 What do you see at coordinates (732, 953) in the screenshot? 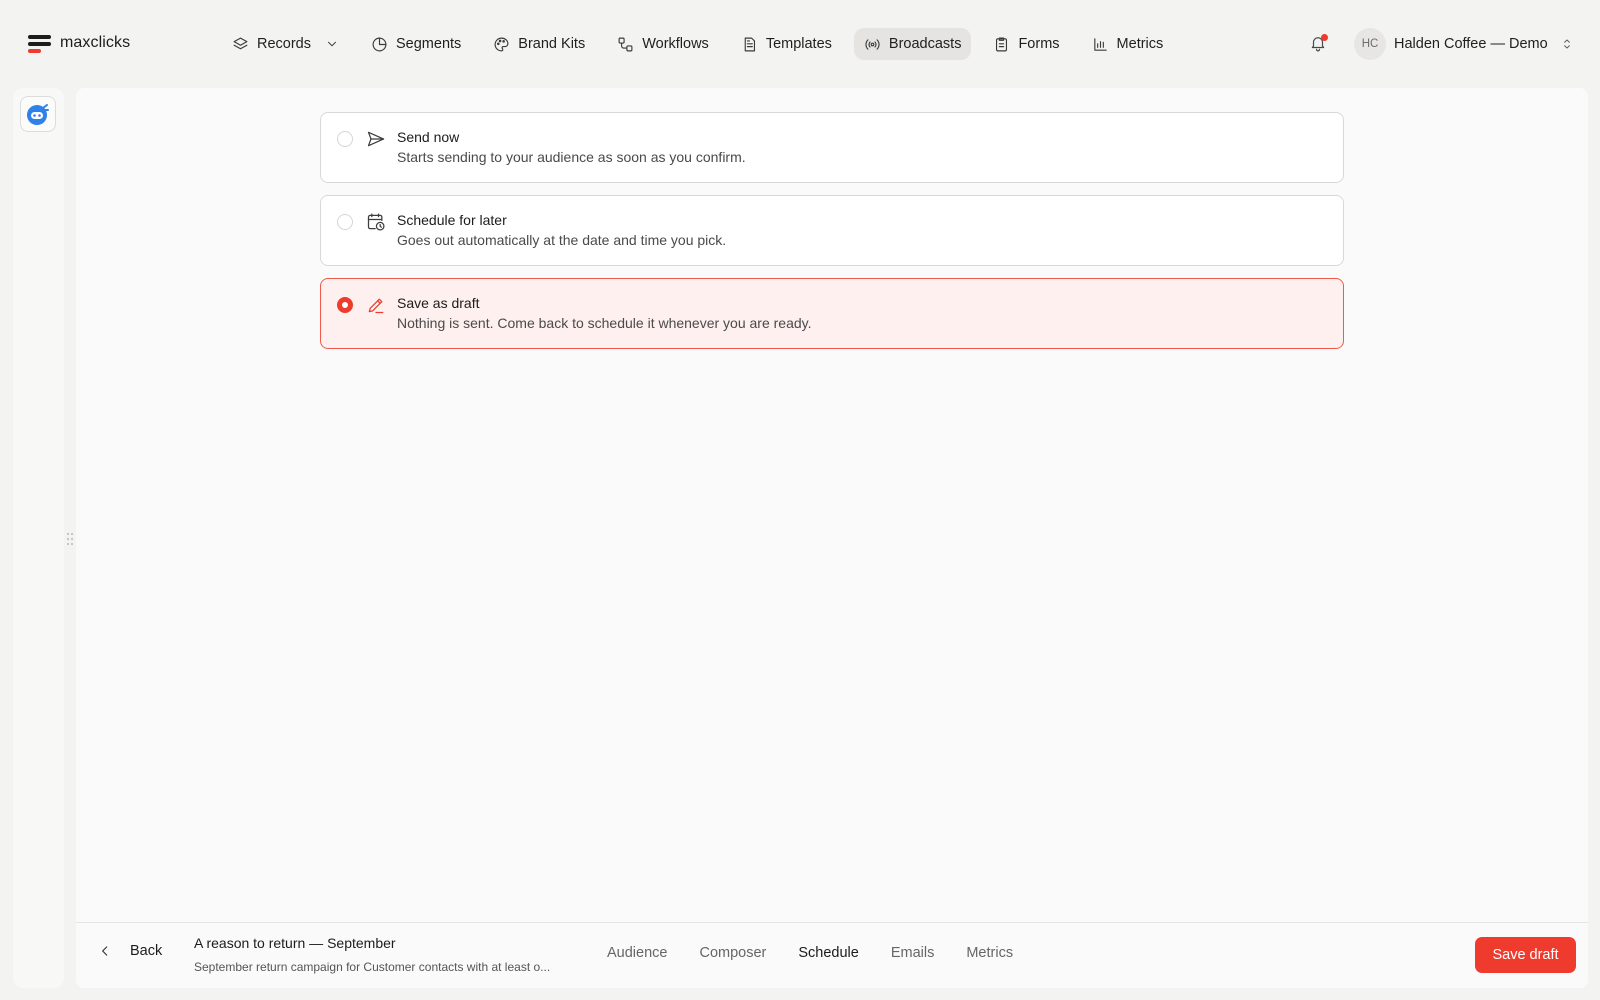
I see `tab-composer: Composer` at bounding box center [732, 953].